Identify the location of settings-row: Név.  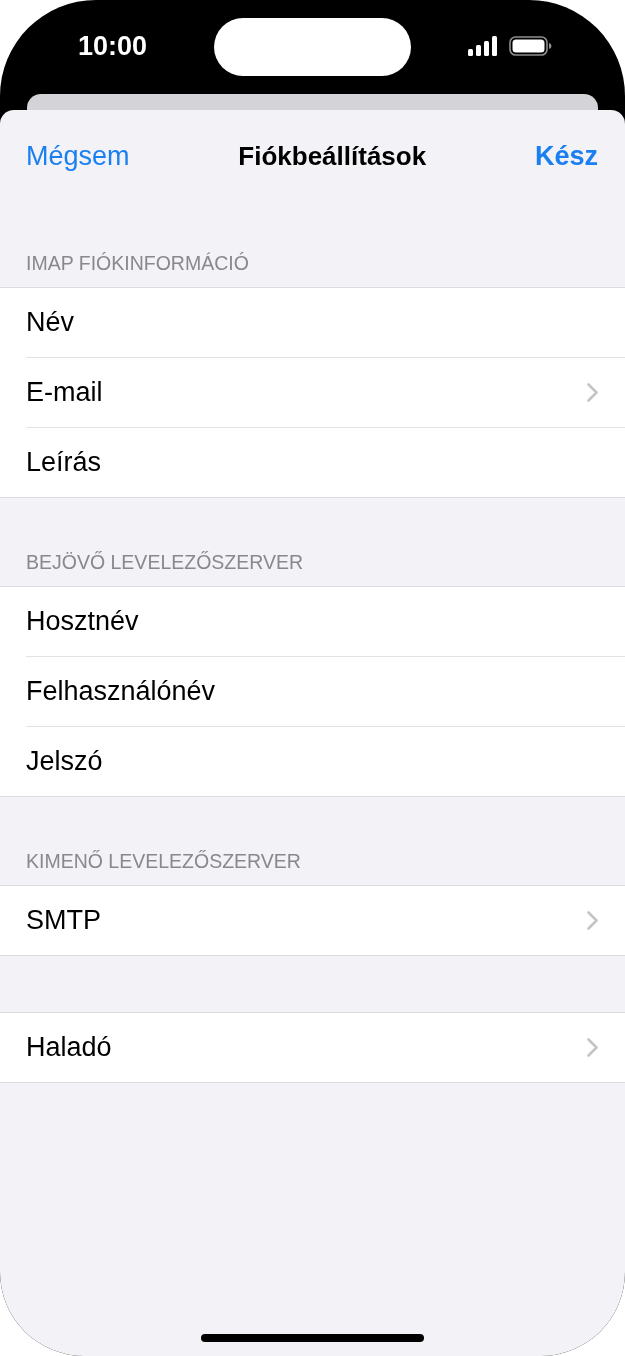
(325, 323).